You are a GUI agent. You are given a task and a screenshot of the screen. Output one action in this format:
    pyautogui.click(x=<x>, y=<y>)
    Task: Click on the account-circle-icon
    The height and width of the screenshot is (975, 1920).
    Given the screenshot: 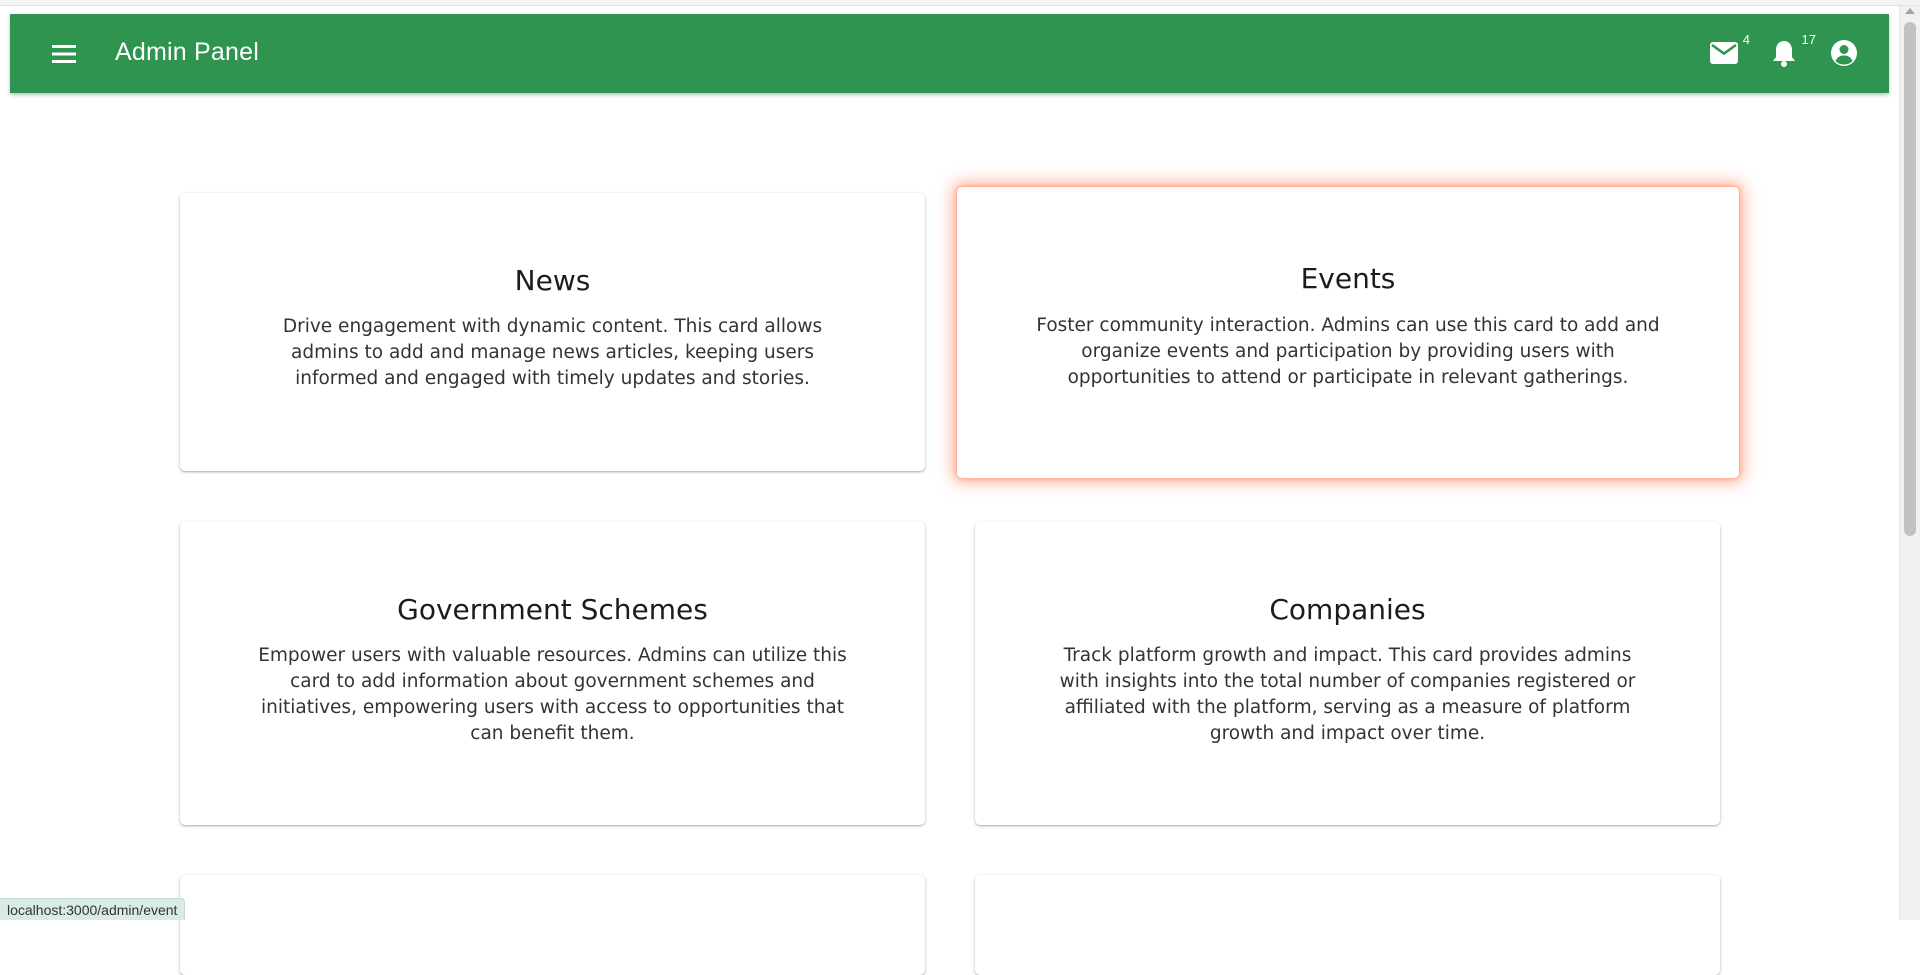 What is the action you would take?
    pyautogui.click(x=1844, y=53)
    